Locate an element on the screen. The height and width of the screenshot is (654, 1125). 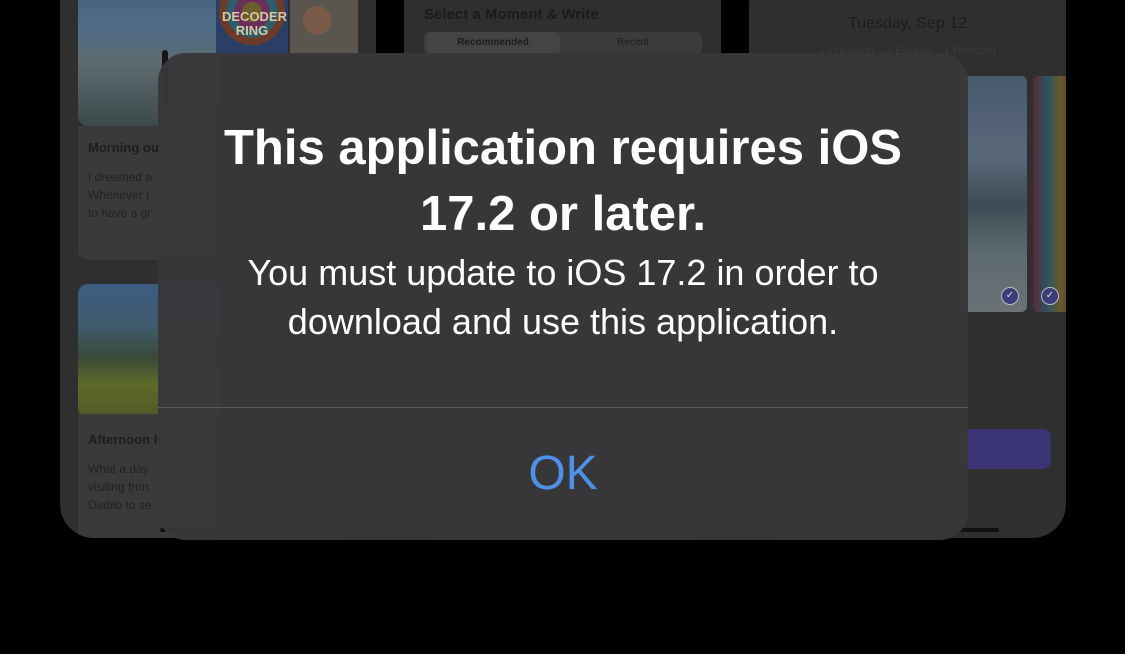
ok-button: OK is located at coordinates (563, 474).